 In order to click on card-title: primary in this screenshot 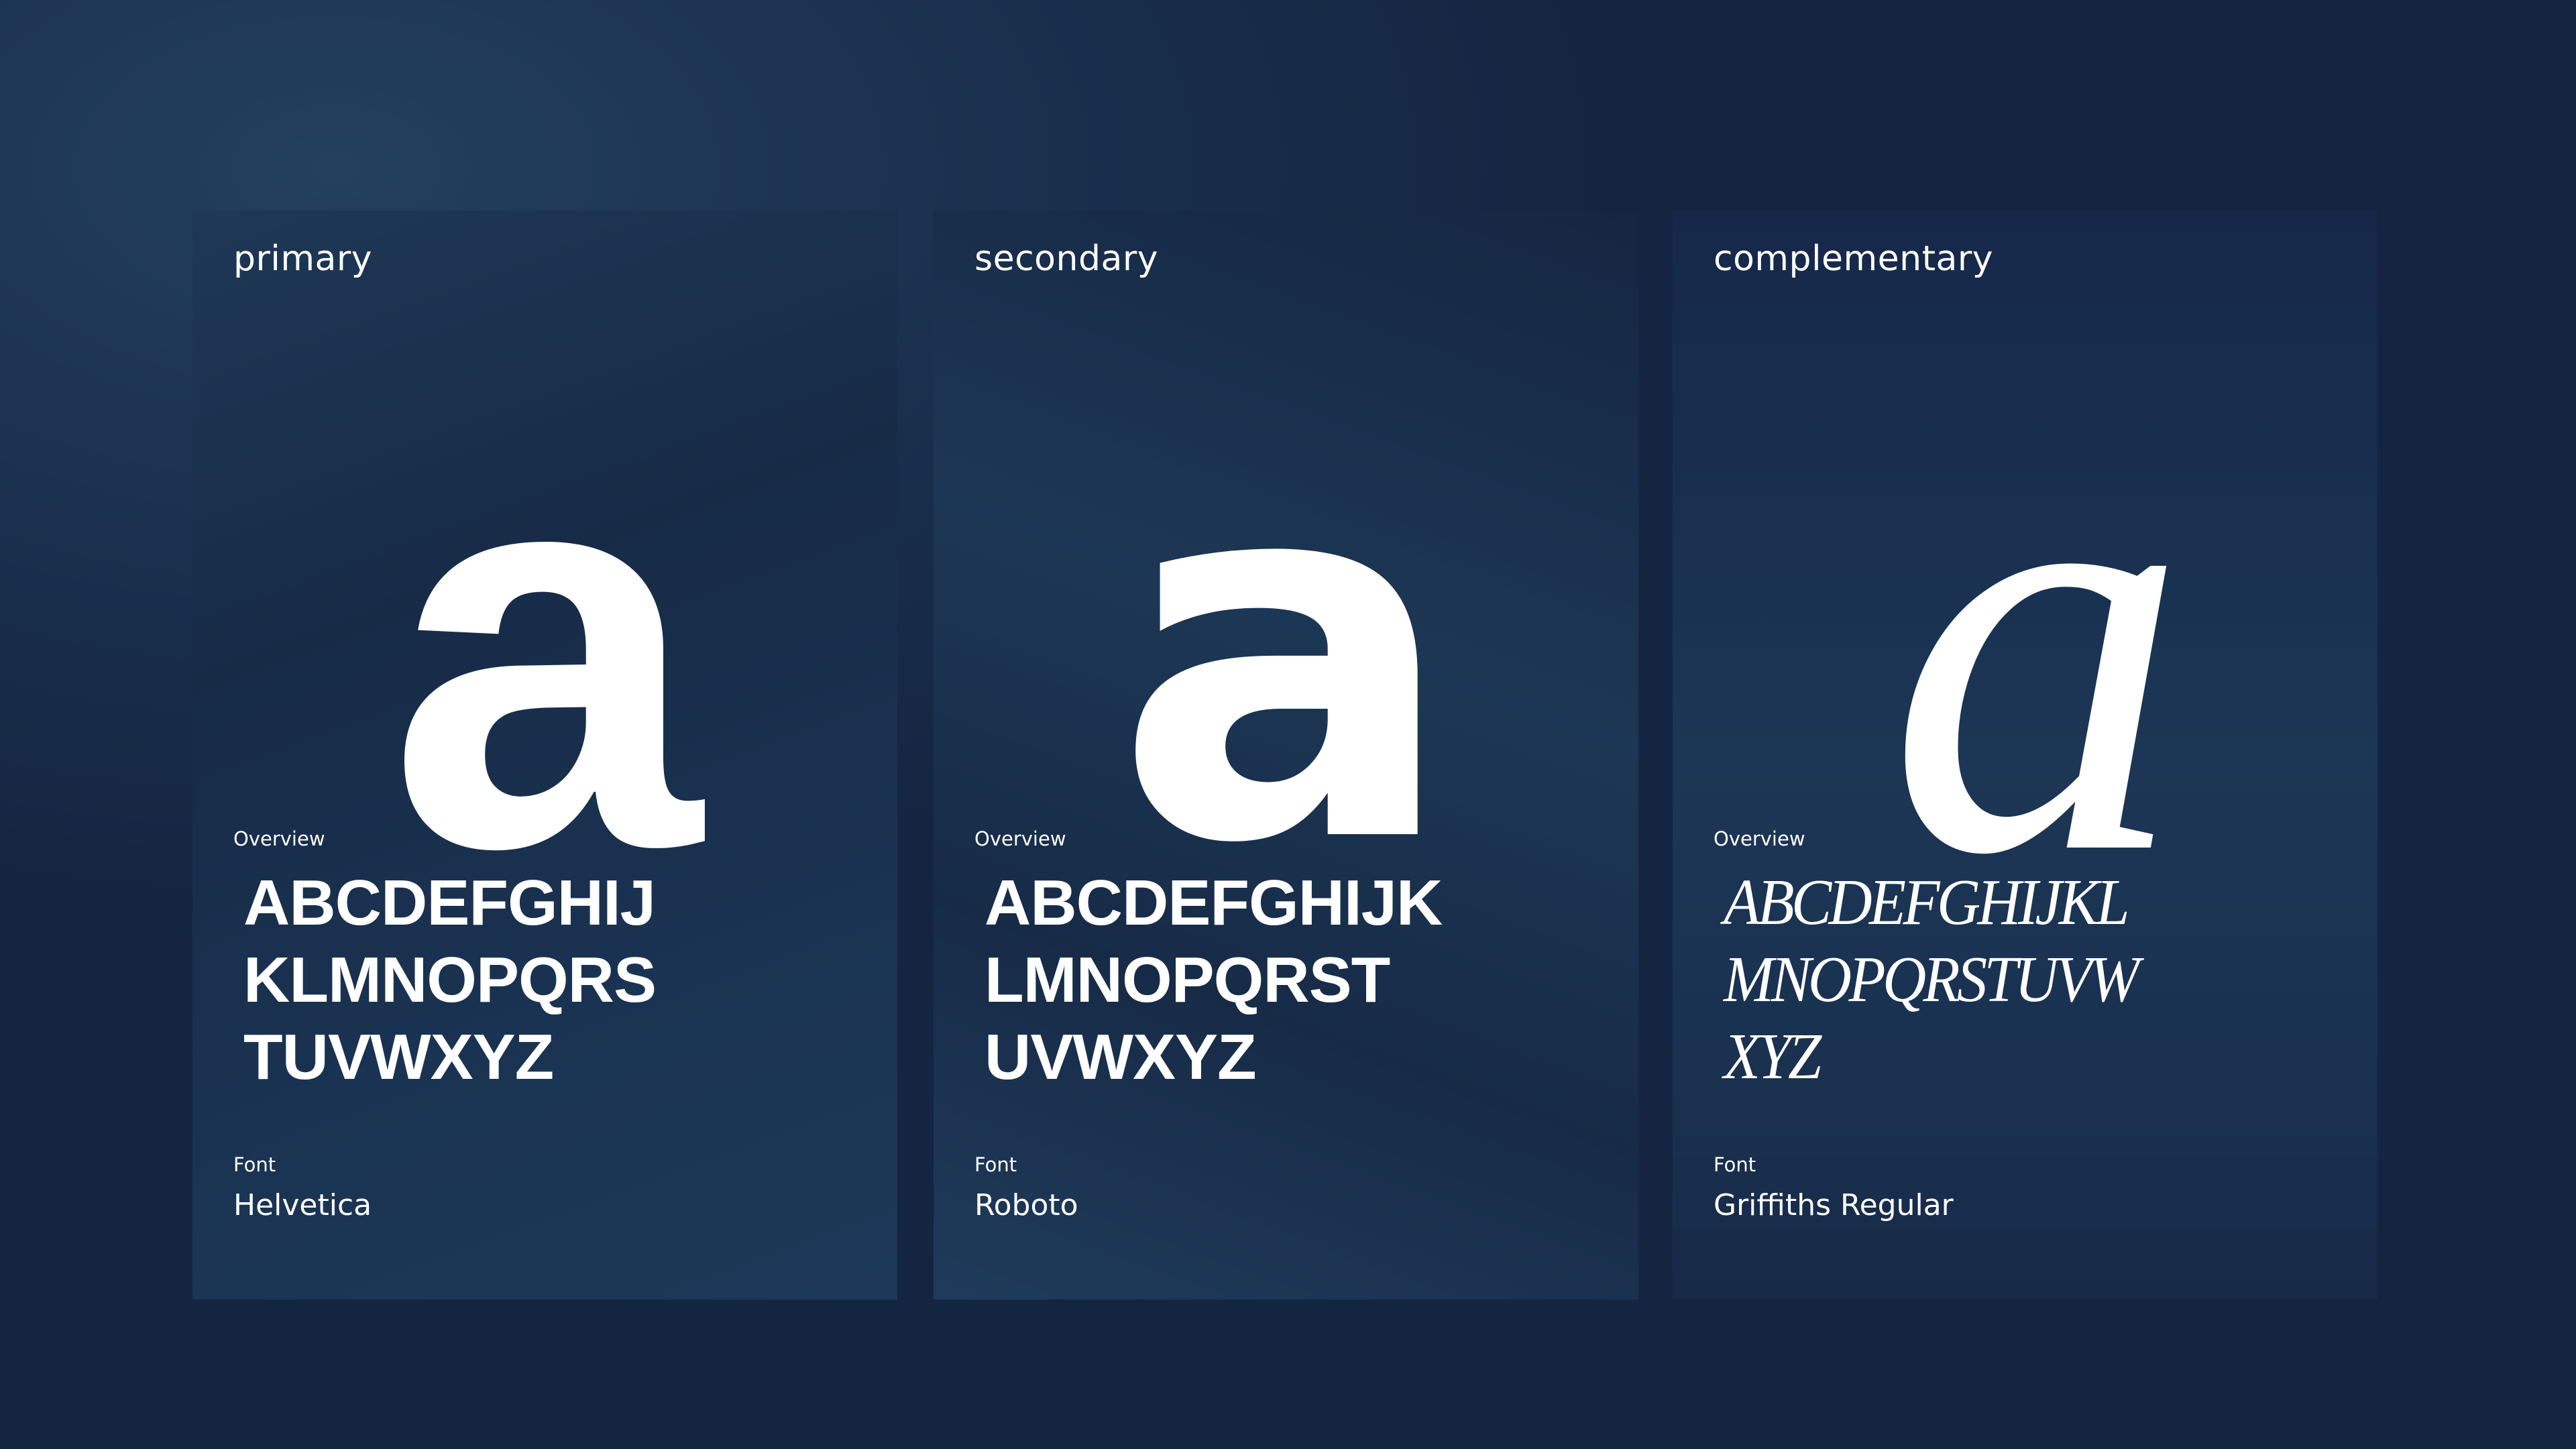, I will do `click(303, 259)`.